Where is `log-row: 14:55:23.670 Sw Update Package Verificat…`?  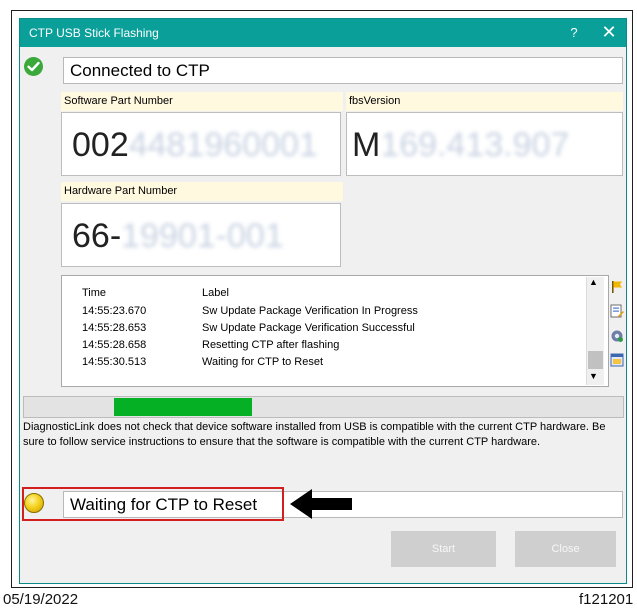 log-row: 14:55:23.670 Sw Update Package Verificat… is located at coordinates (250, 310).